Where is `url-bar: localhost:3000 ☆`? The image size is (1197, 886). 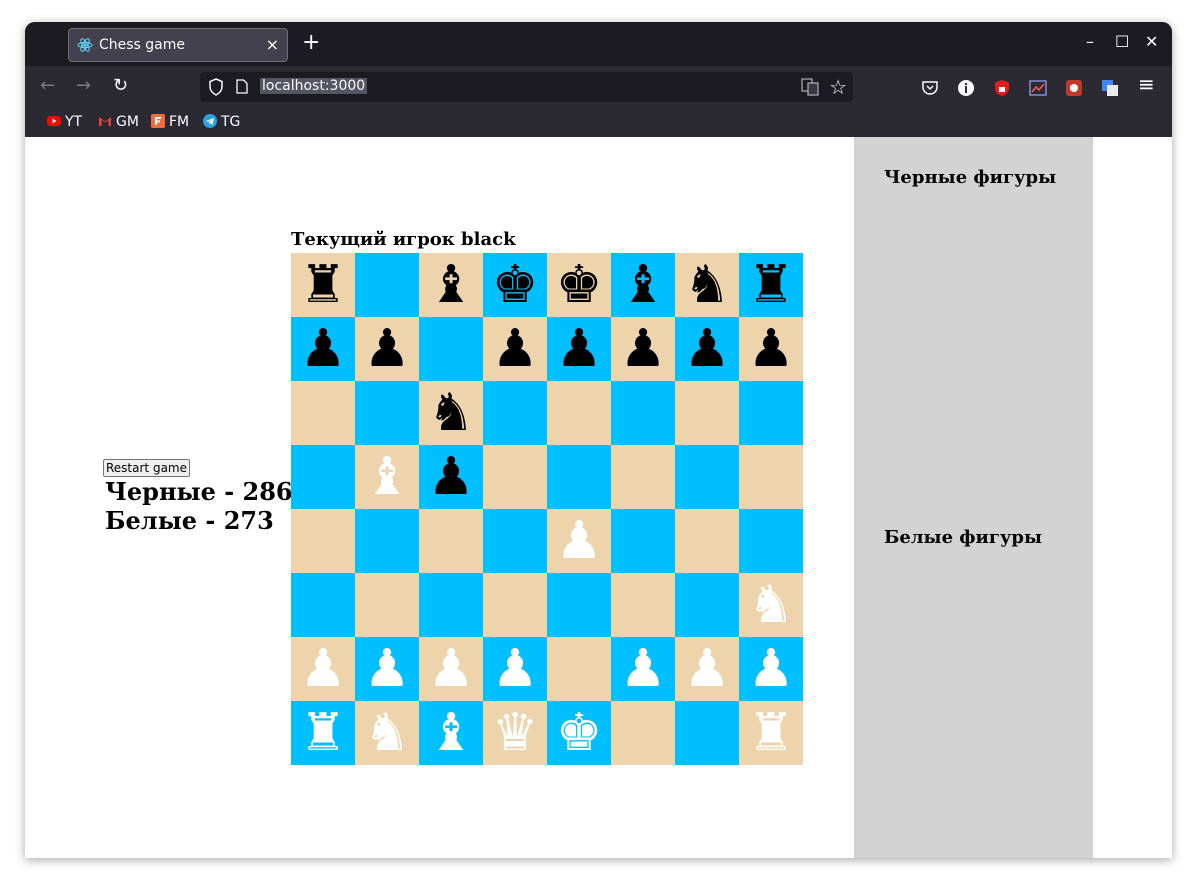
url-bar: localhost:3000 ☆ is located at coordinates (526, 87).